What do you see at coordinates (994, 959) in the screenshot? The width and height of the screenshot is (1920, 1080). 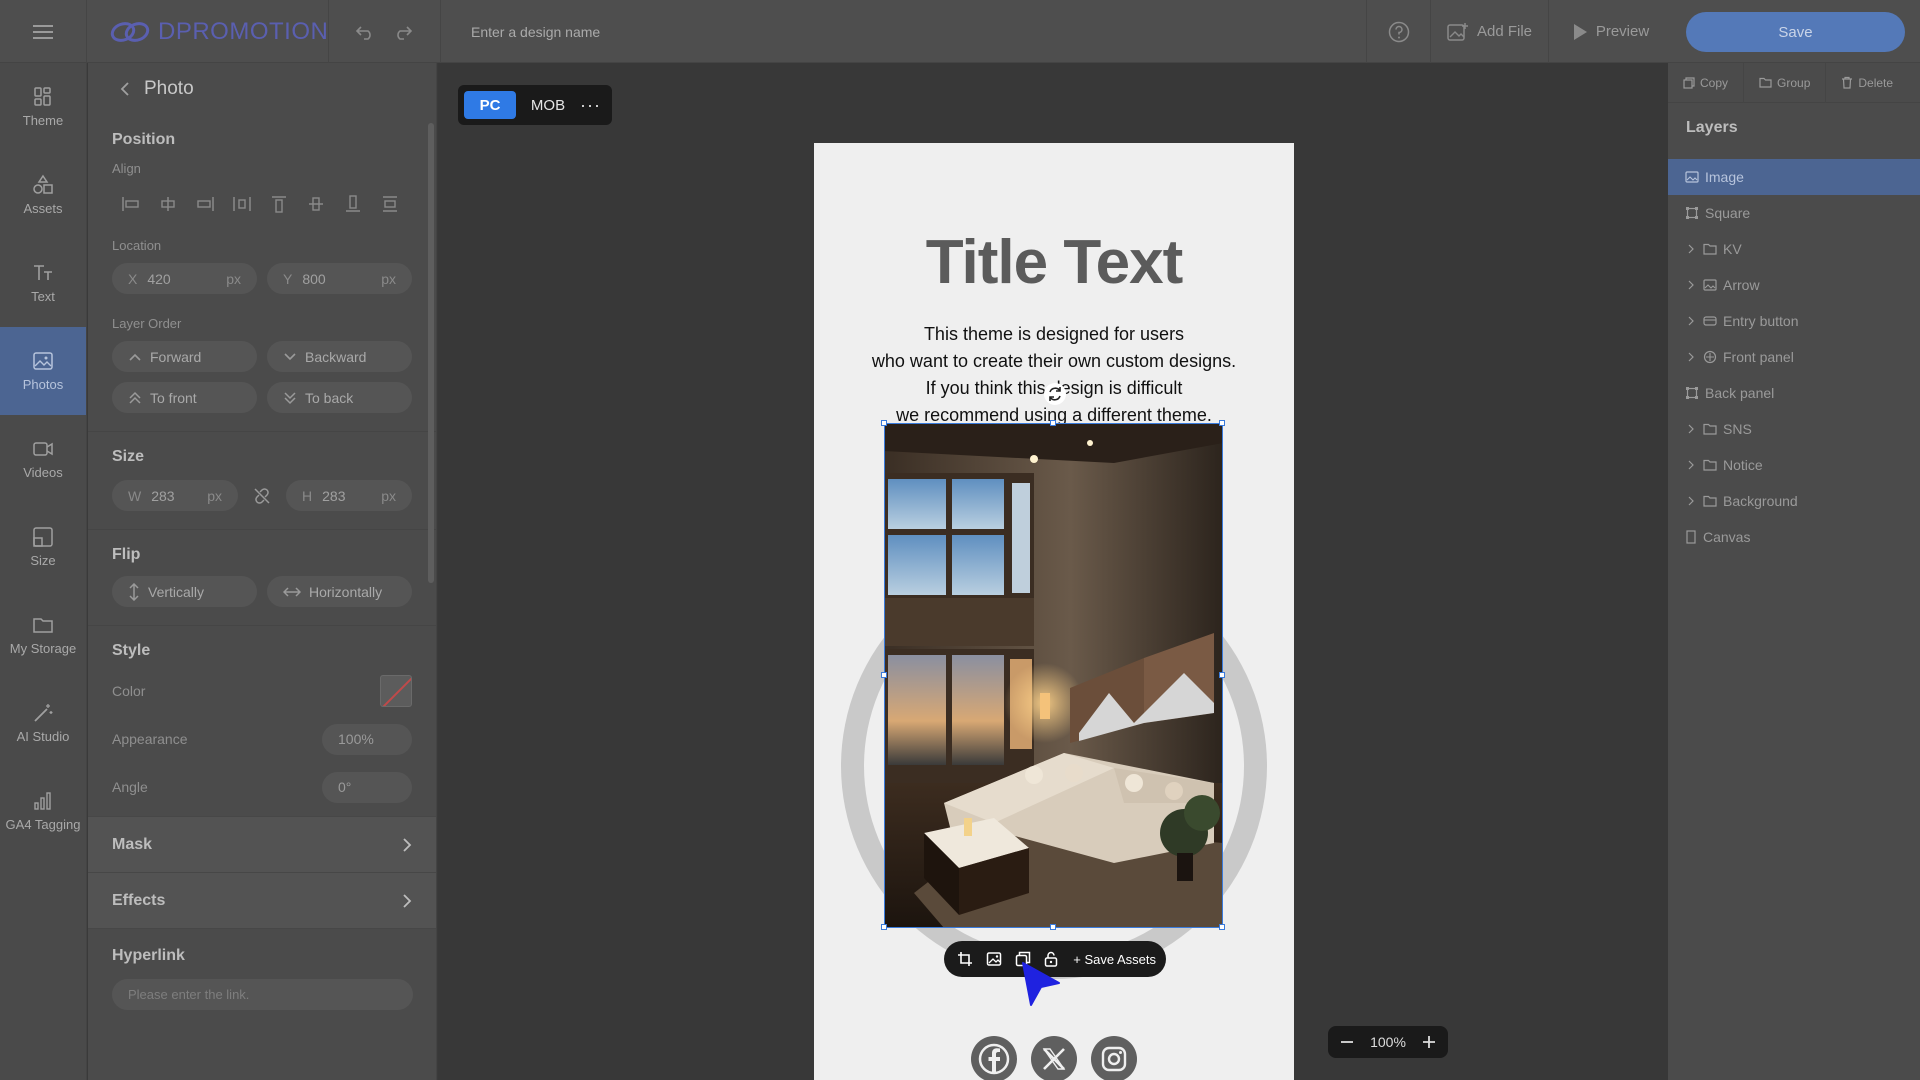 I see `replace-image-button` at bounding box center [994, 959].